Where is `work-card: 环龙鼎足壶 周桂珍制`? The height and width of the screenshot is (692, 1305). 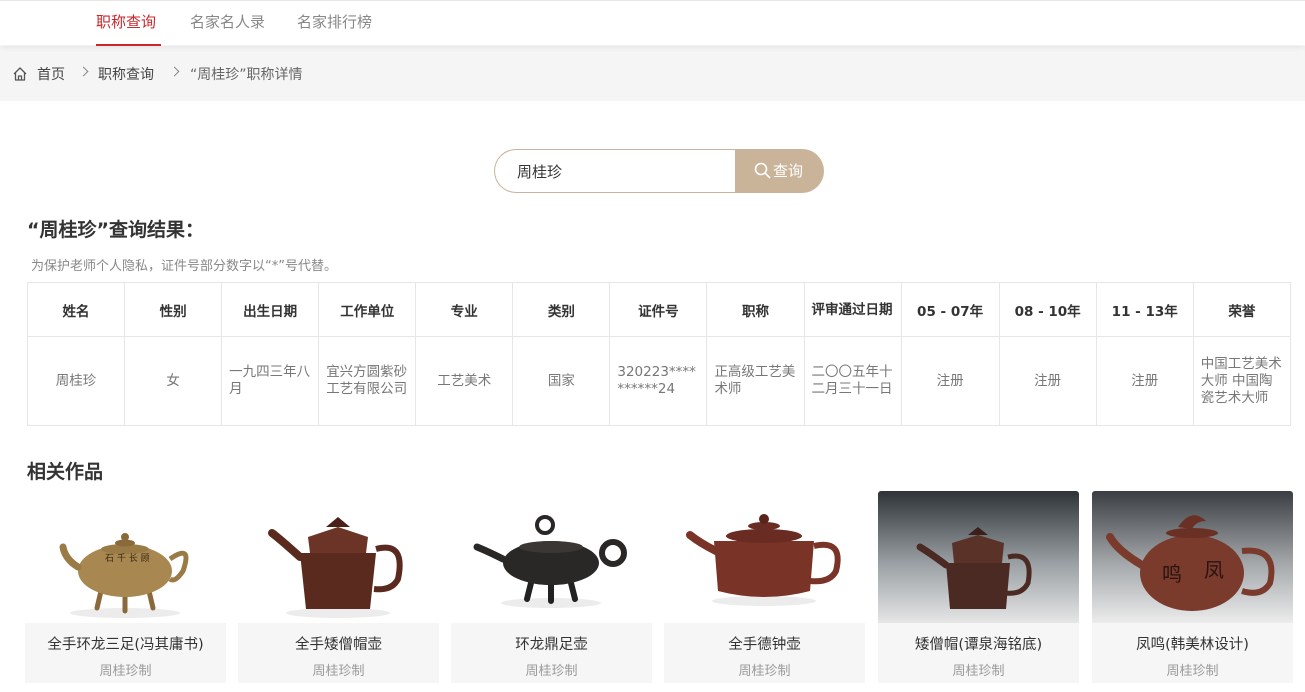 work-card: 环龙鼎足壶 周桂珍制 is located at coordinates (551, 587).